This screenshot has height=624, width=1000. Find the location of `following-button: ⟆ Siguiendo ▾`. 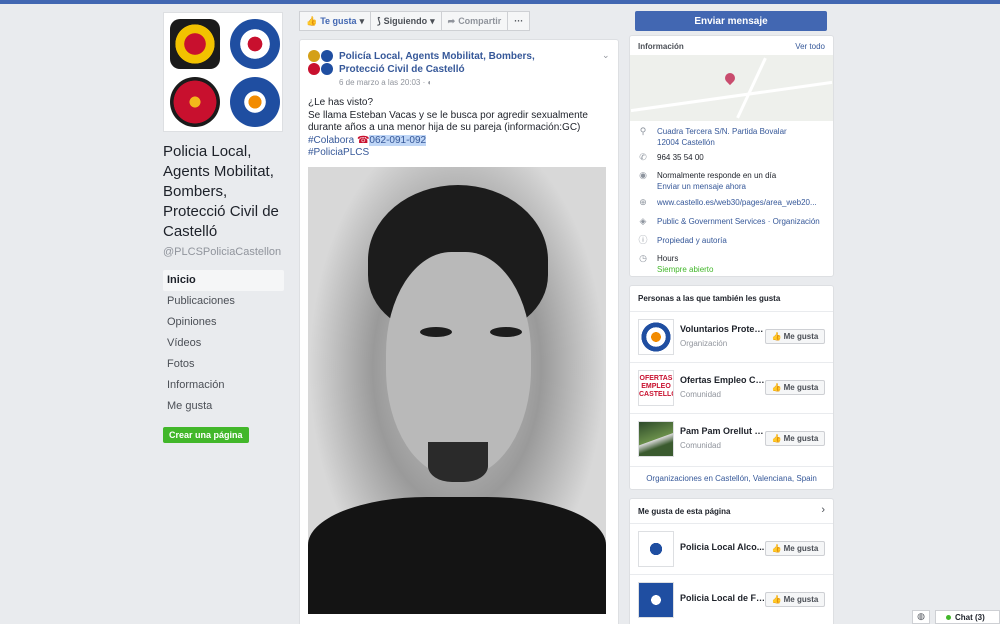

following-button: ⟆ Siguiendo ▾ is located at coordinates (406, 21).